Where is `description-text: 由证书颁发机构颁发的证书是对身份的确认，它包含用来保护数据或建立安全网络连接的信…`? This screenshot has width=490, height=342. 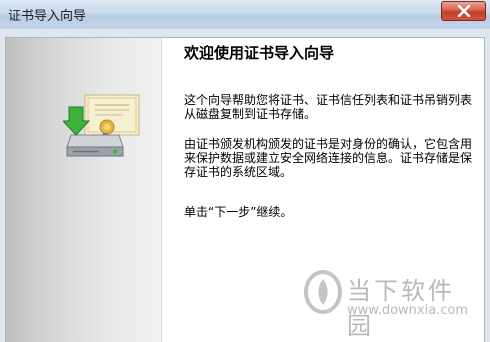 description-text: 由证书颁发机构颁发的证书是对身份的确认，它包含用来保护数据或建立安全网络连接的信… is located at coordinates (328, 158).